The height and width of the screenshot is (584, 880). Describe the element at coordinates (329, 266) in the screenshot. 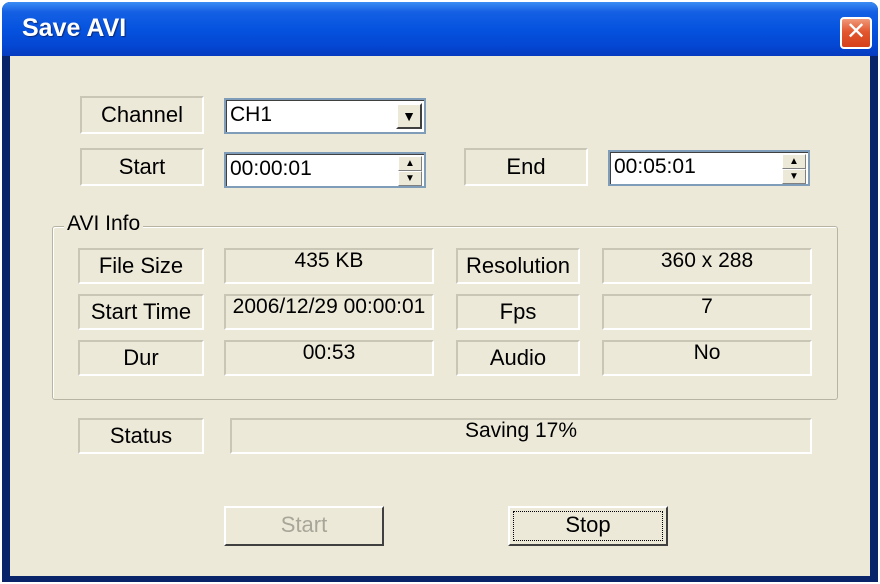

I see `file-size-value: 435 KB` at that location.